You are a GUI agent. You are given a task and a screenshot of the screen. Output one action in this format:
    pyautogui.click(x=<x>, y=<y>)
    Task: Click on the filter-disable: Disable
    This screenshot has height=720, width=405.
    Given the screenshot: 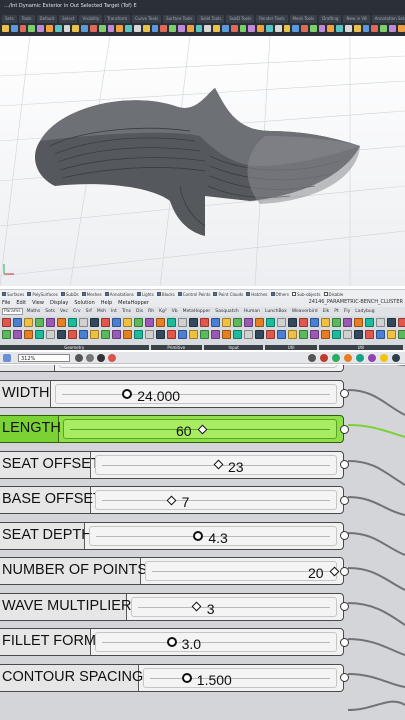 What is the action you would take?
    pyautogui.click(x=333, y=294)
    